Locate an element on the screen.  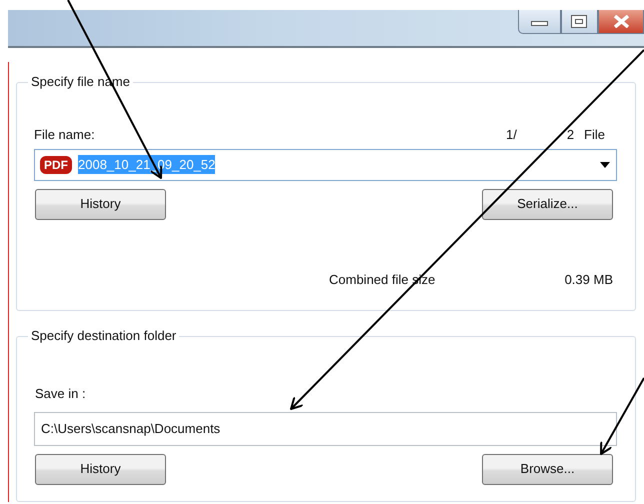
field-label: File name: is located at coordinates (64, 135).